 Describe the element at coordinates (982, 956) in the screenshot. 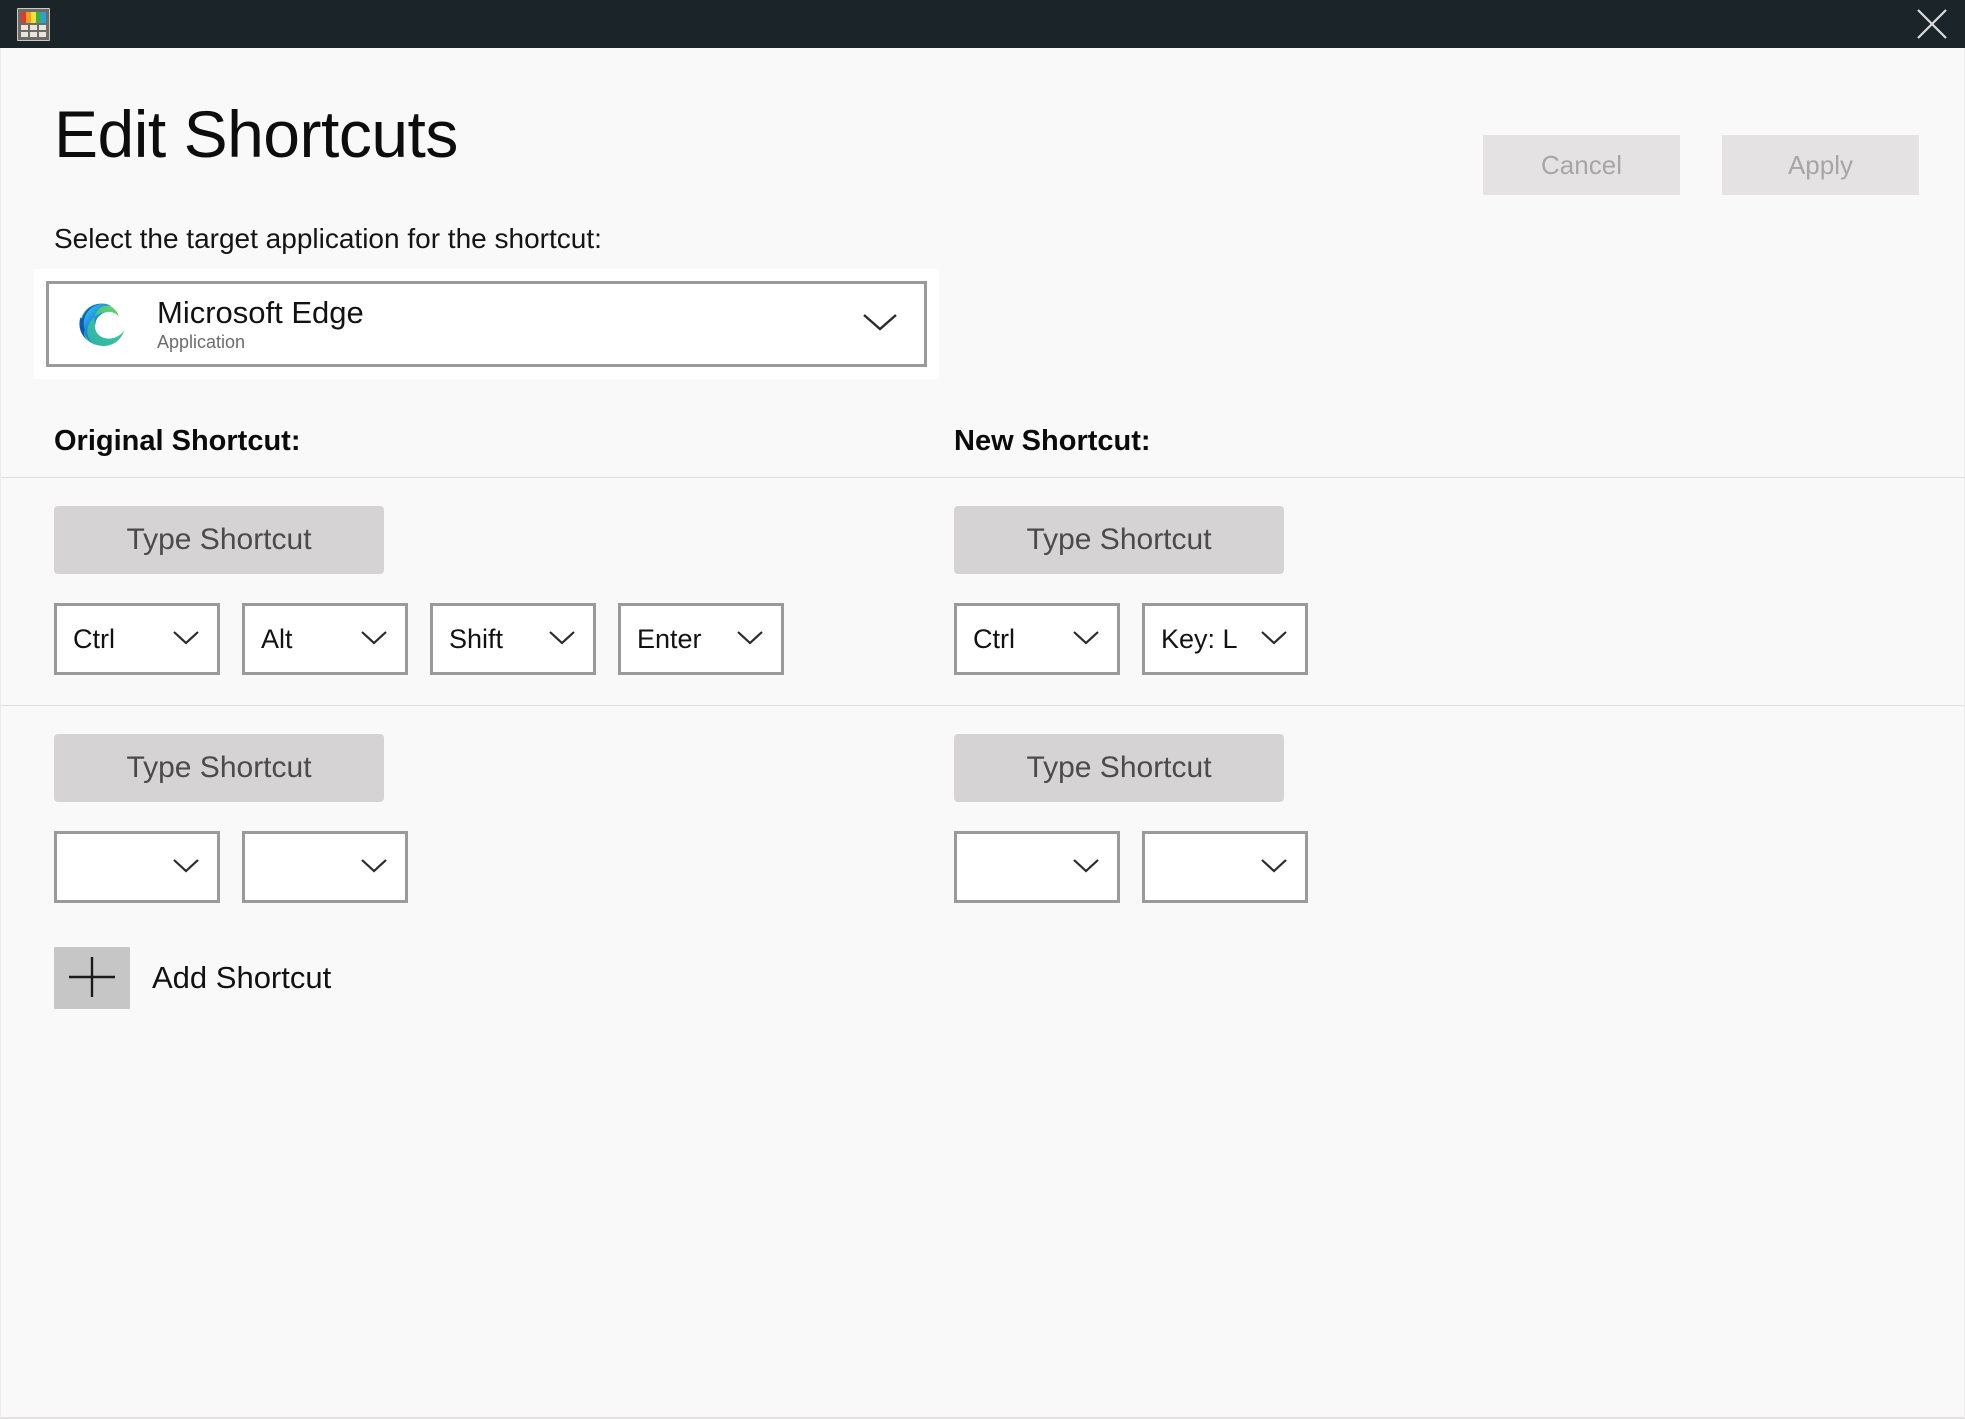

I see `add-shortcut-row: Add Shortcut` at that location.